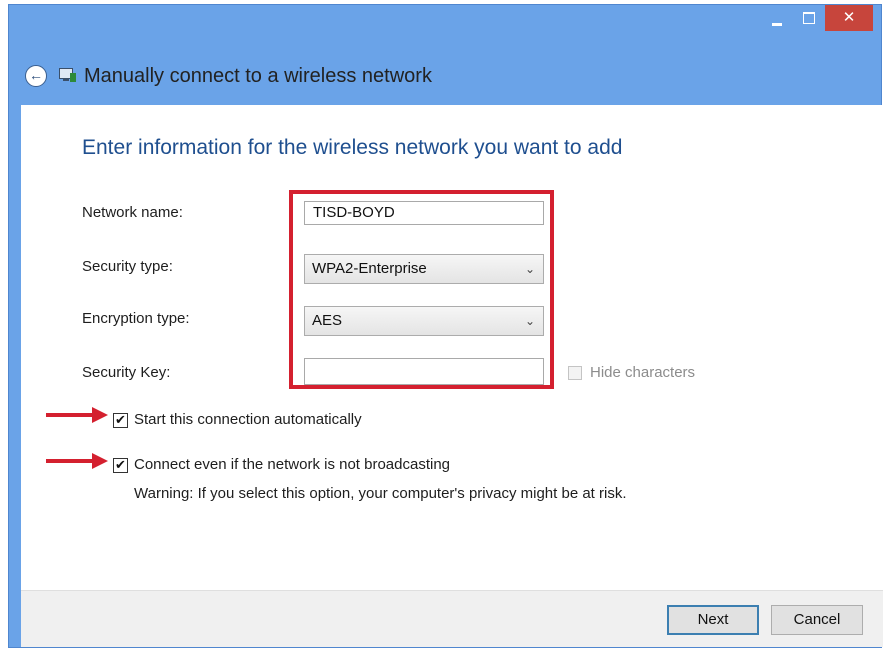 This screenshot has height=651, width=883. What do you see at coordinates (849, 18) in the screenshot?
I see `close-icon: ✕` at bounding box center [849, 18].